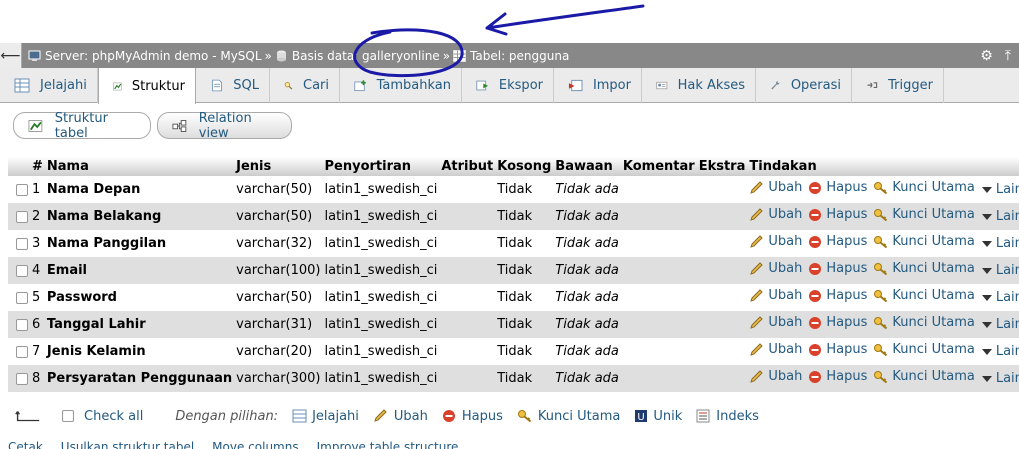 The image size is (1019, 449). Describe the element at coordinates (847, 269) in the screenshot. I see `drop-label: Hapus` at that location.